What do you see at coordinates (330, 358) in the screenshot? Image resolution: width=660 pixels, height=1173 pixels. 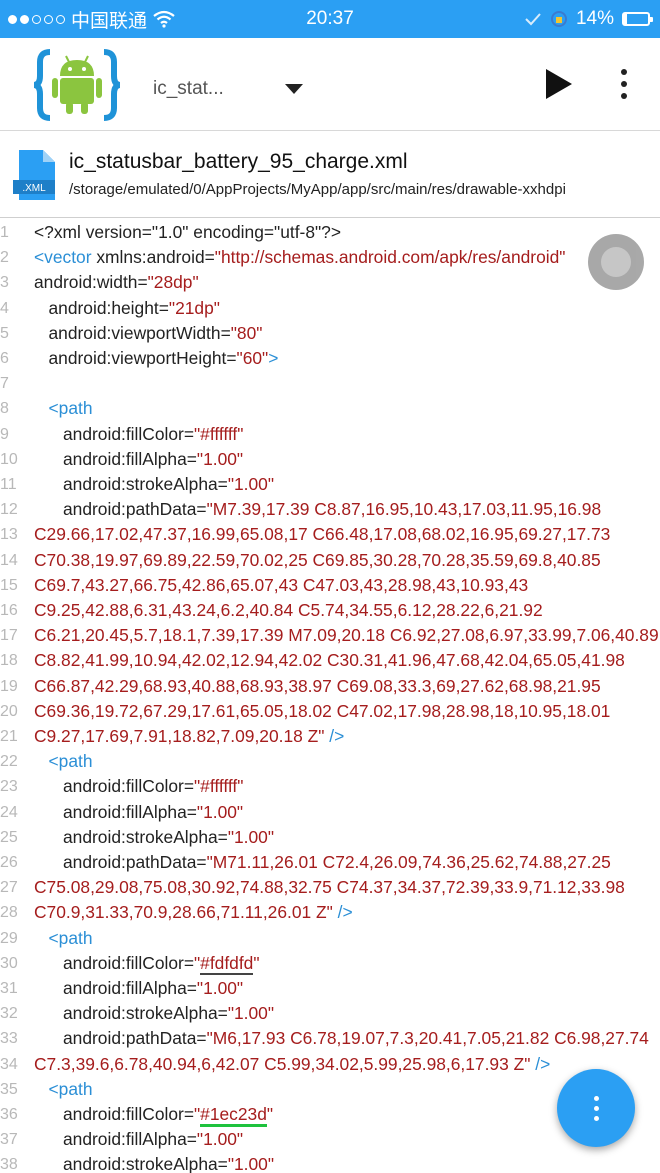 I see `code-line: 6 android:viewportHeight="60">` at bounding box center [330, 358].